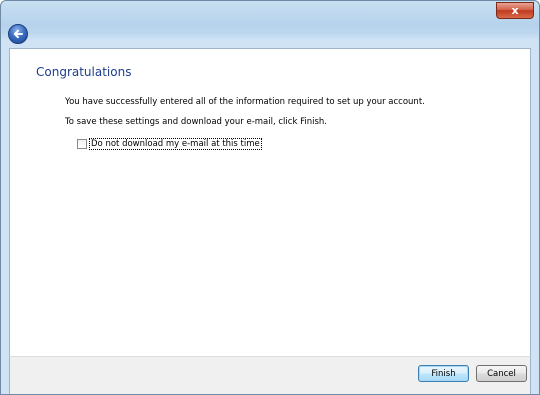 This screenshot has width=540, height=395. I want to click on back-arrow-icon, so click(18, 34).